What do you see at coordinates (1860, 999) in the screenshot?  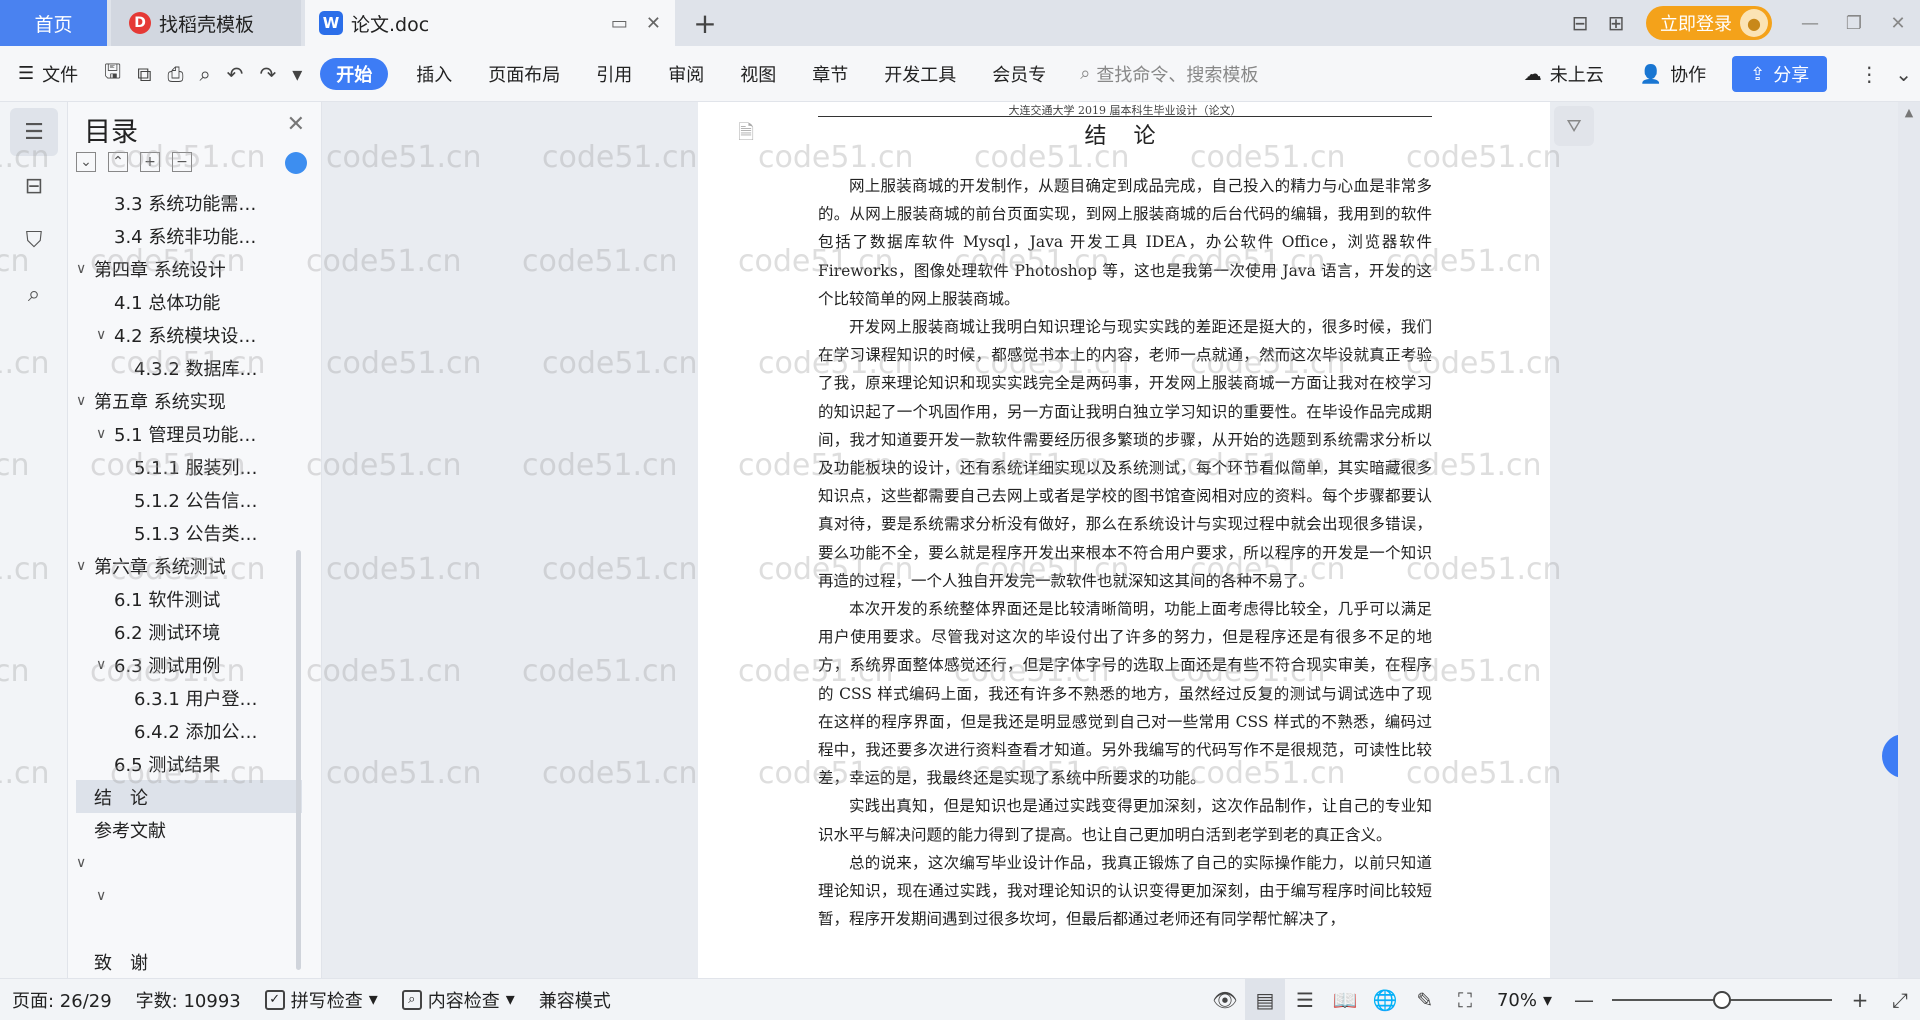 I see `zoom-in-icon: +` at bounding box center [1860, 999].